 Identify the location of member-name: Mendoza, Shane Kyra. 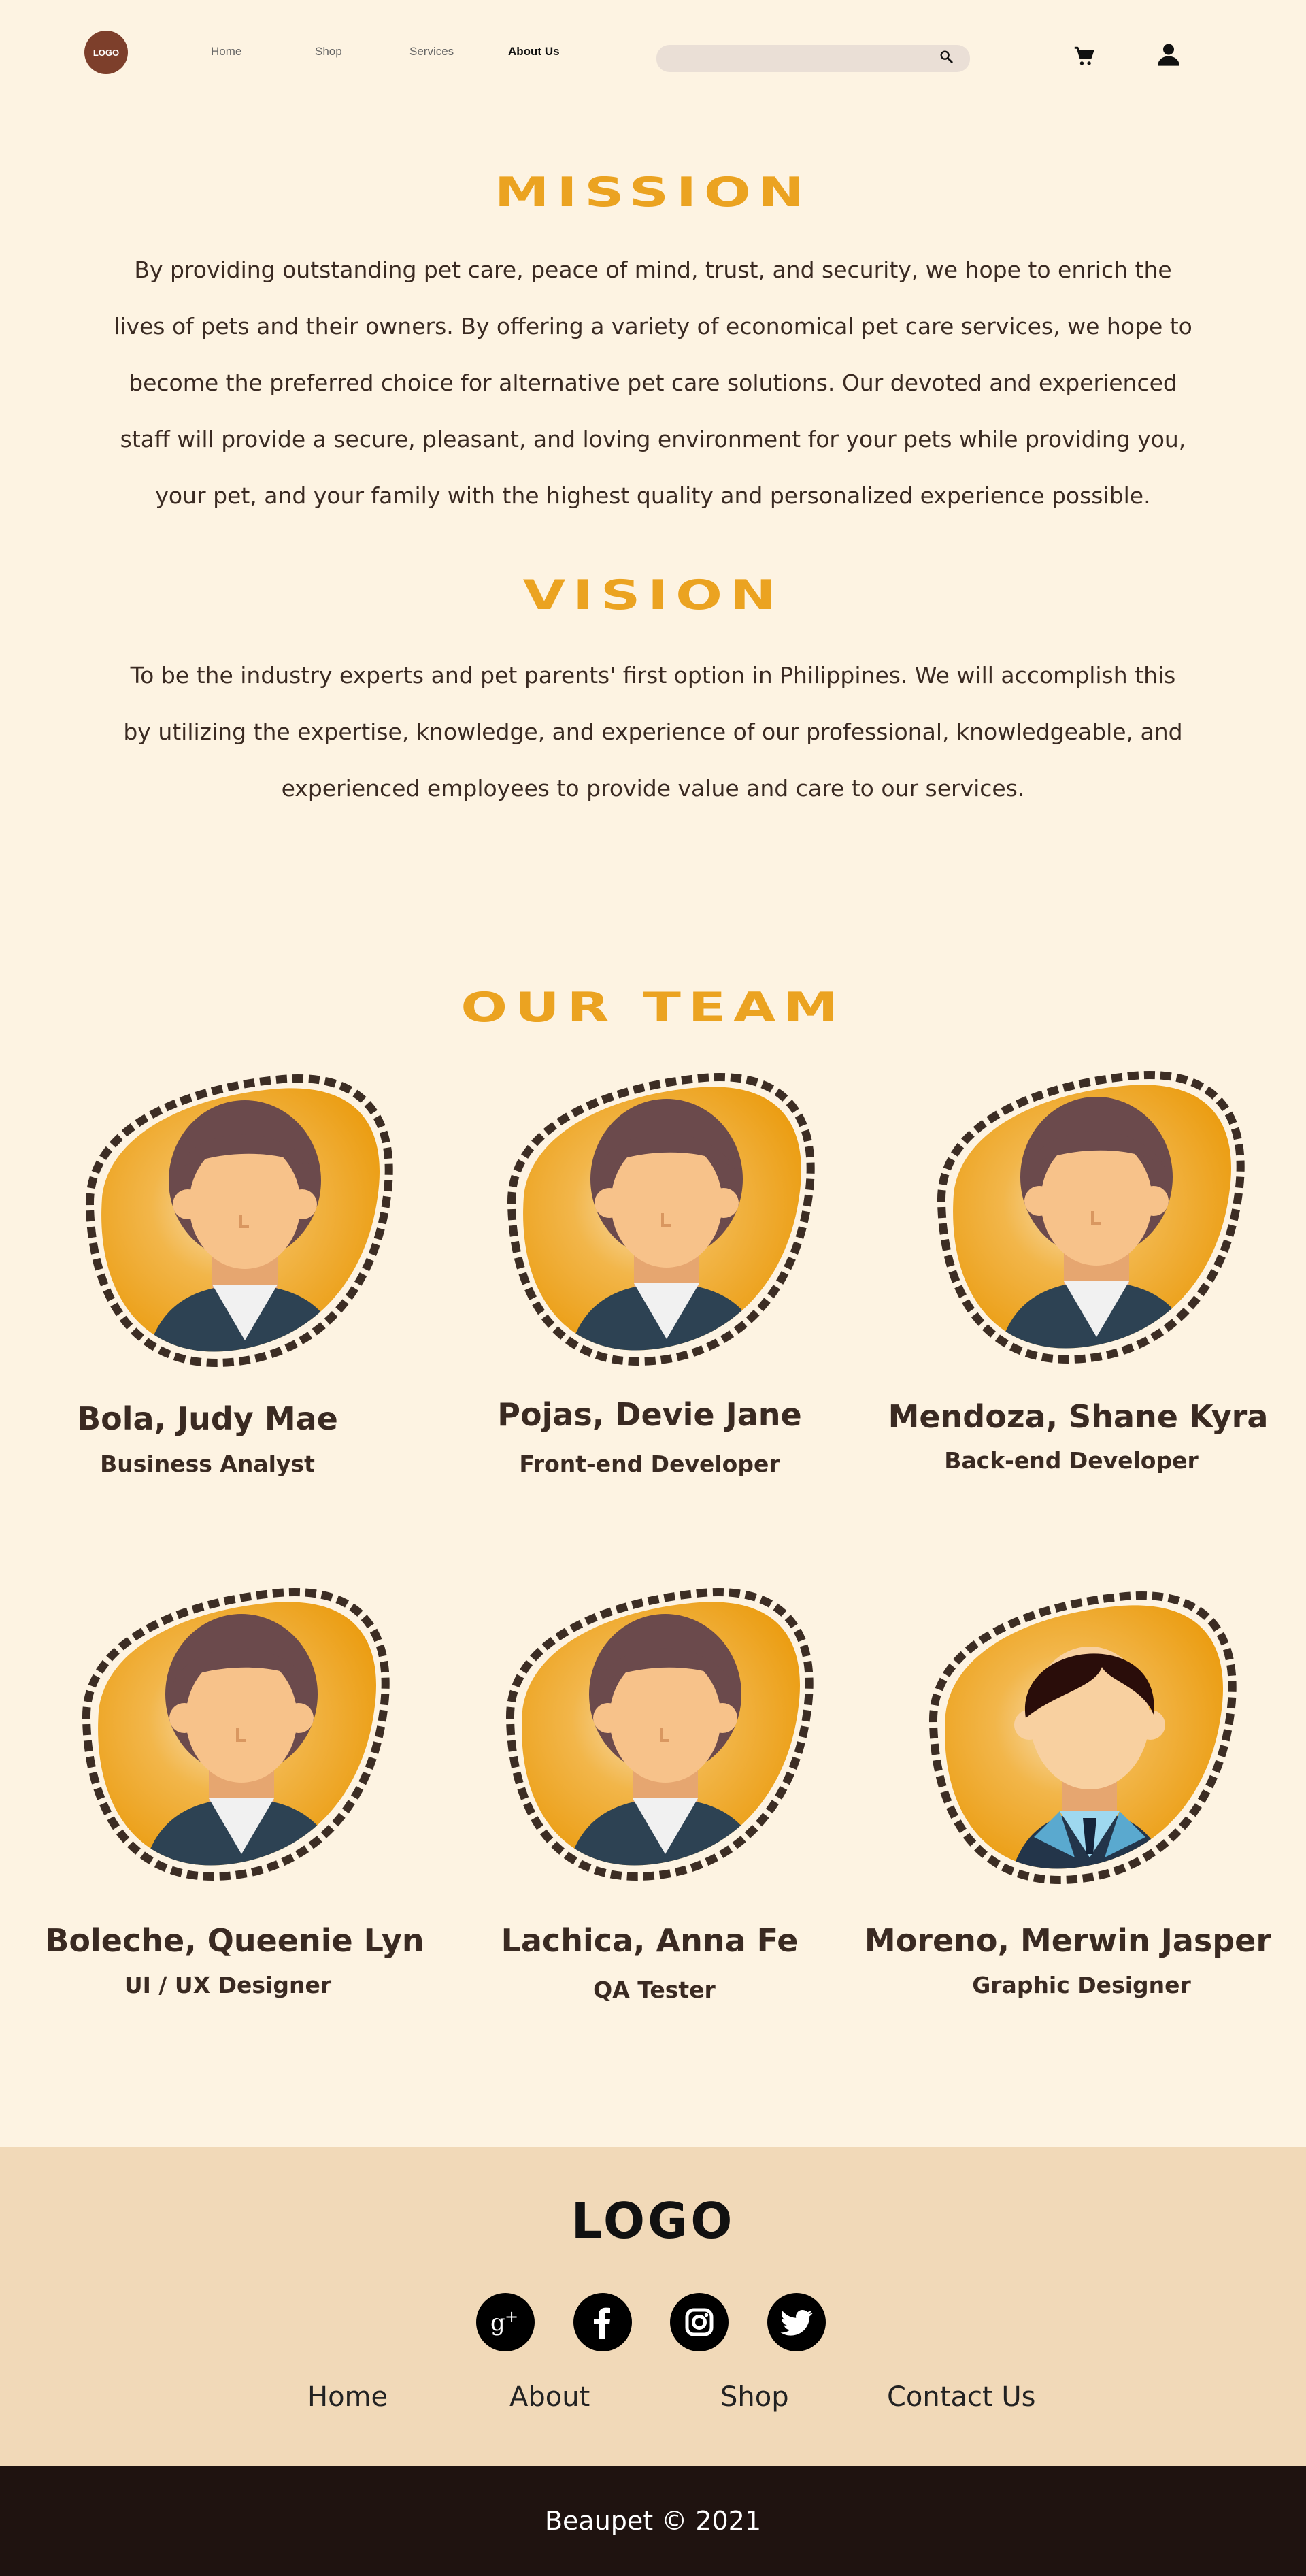
(1078, 1417).